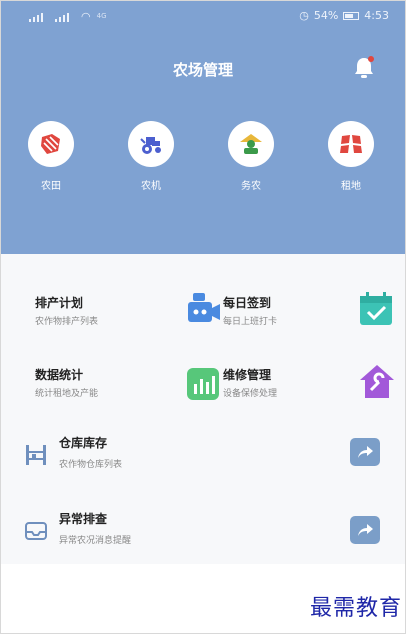 The image size is (410, 638). Describe the element at coordinates (326, 15) in the screenshot. I see `battery-percent: 54%` at that location.